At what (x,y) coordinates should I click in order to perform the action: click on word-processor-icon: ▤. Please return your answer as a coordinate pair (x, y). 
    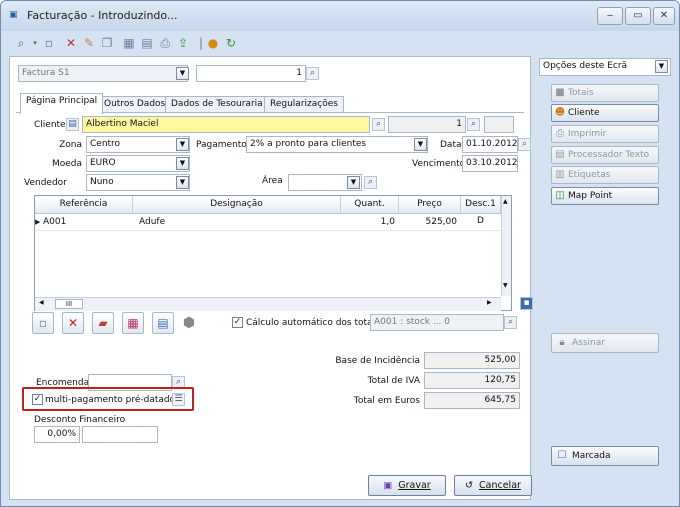
    Looking at the image, I should click on (560, 154).